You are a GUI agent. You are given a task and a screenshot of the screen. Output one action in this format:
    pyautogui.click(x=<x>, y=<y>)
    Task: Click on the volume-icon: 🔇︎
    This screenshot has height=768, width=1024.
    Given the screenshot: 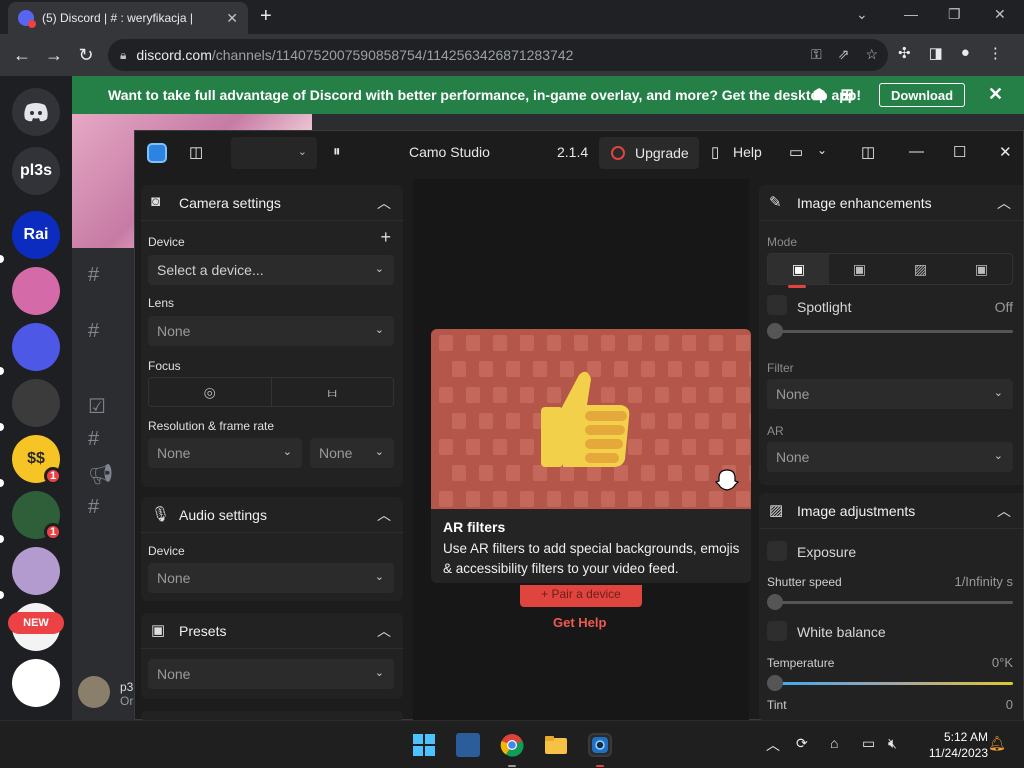 What is the action you would take?
    pyautogui.click(x=892, y=743)
    